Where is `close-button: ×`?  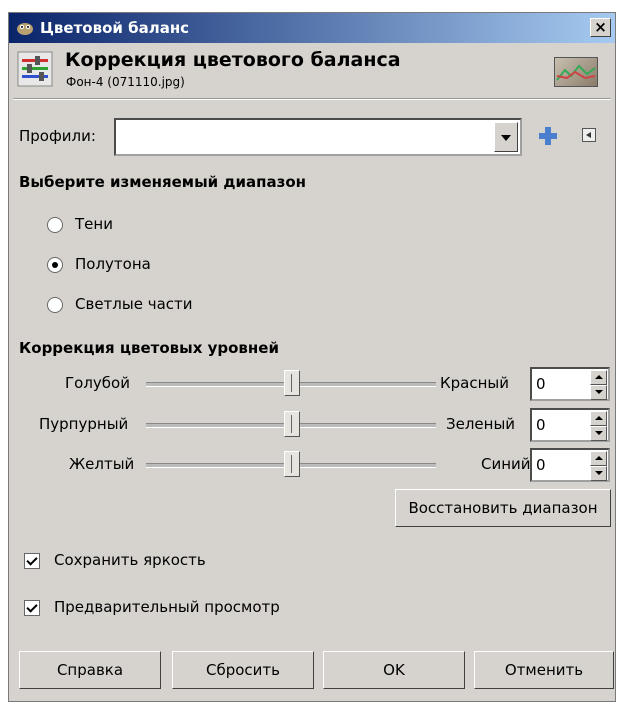
close-button: × is located at coordinates (600, 27).